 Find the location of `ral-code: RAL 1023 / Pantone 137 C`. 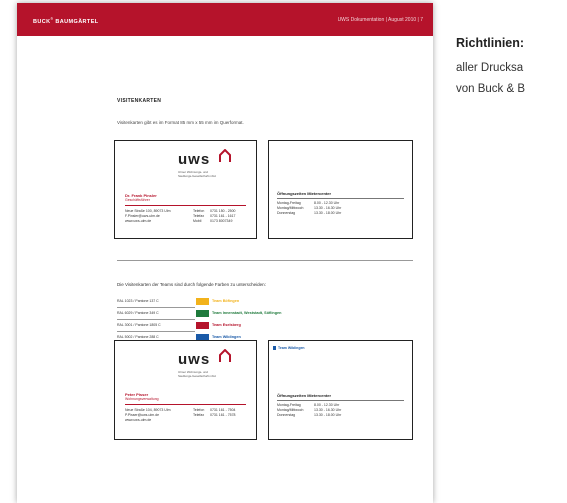

ral-code: RAL 1023 / Pantone 137 C is located at coordinates (138, 301).